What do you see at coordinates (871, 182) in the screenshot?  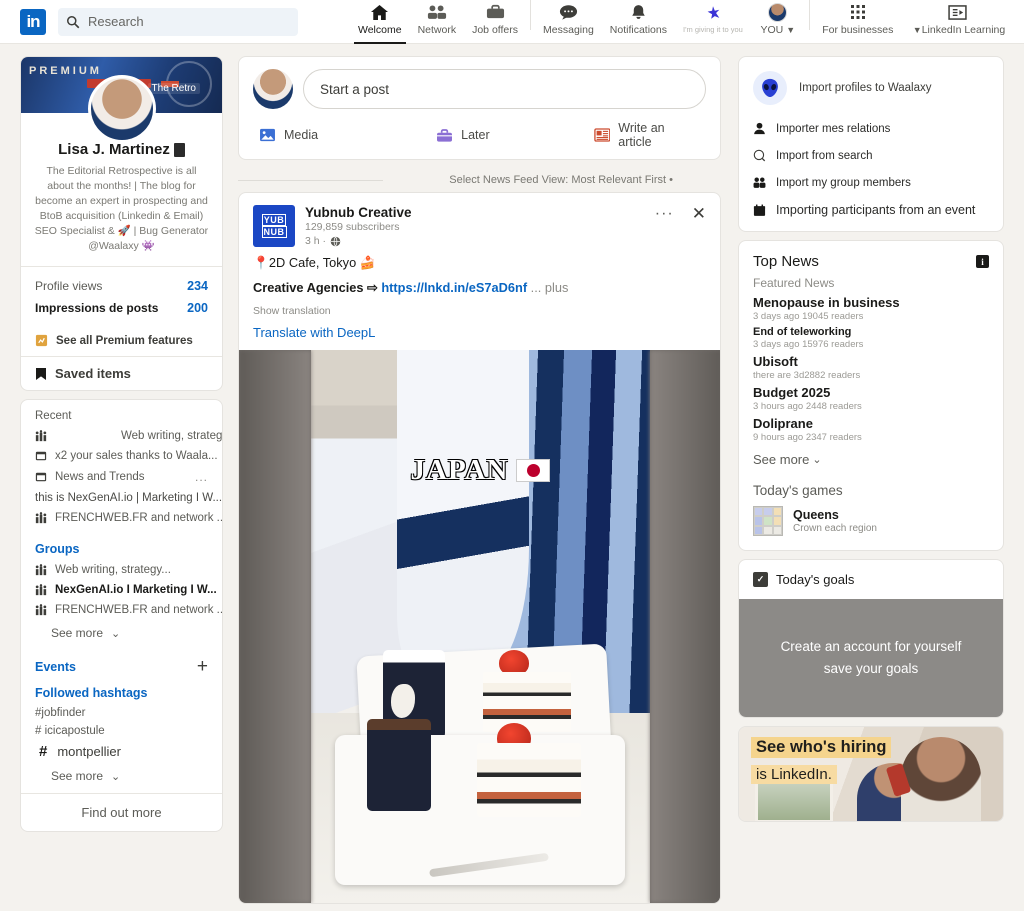 I see `waalaxy-item-import-group-members: Import my group members` at bounding box center [871, 182].